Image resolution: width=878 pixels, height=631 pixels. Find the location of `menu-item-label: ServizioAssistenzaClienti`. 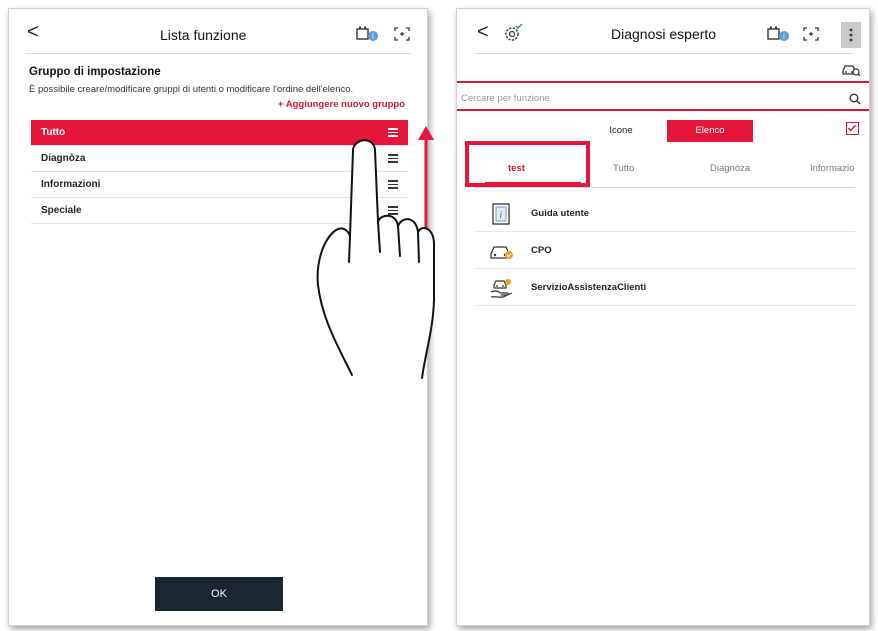

menu-item-label: ServizioAssistenzaClienti is located at coordinates (589, 287).